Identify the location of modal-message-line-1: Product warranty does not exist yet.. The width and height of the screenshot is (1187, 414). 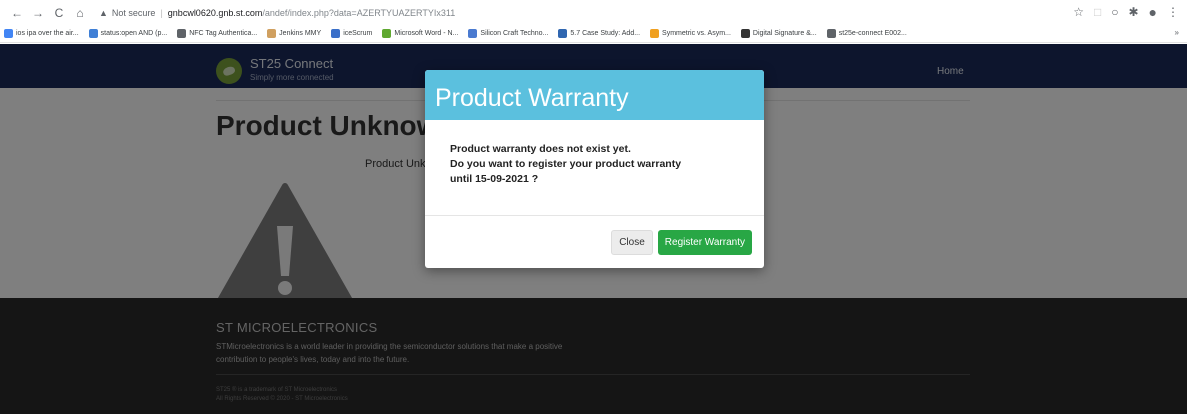
(540, 149).